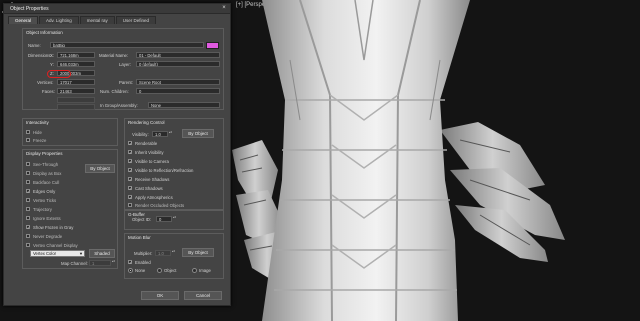  What do you see at coordinates (203, 295) in the screenshot?
I see `cancel-button: Cancel` at bounding box center [203, 295].